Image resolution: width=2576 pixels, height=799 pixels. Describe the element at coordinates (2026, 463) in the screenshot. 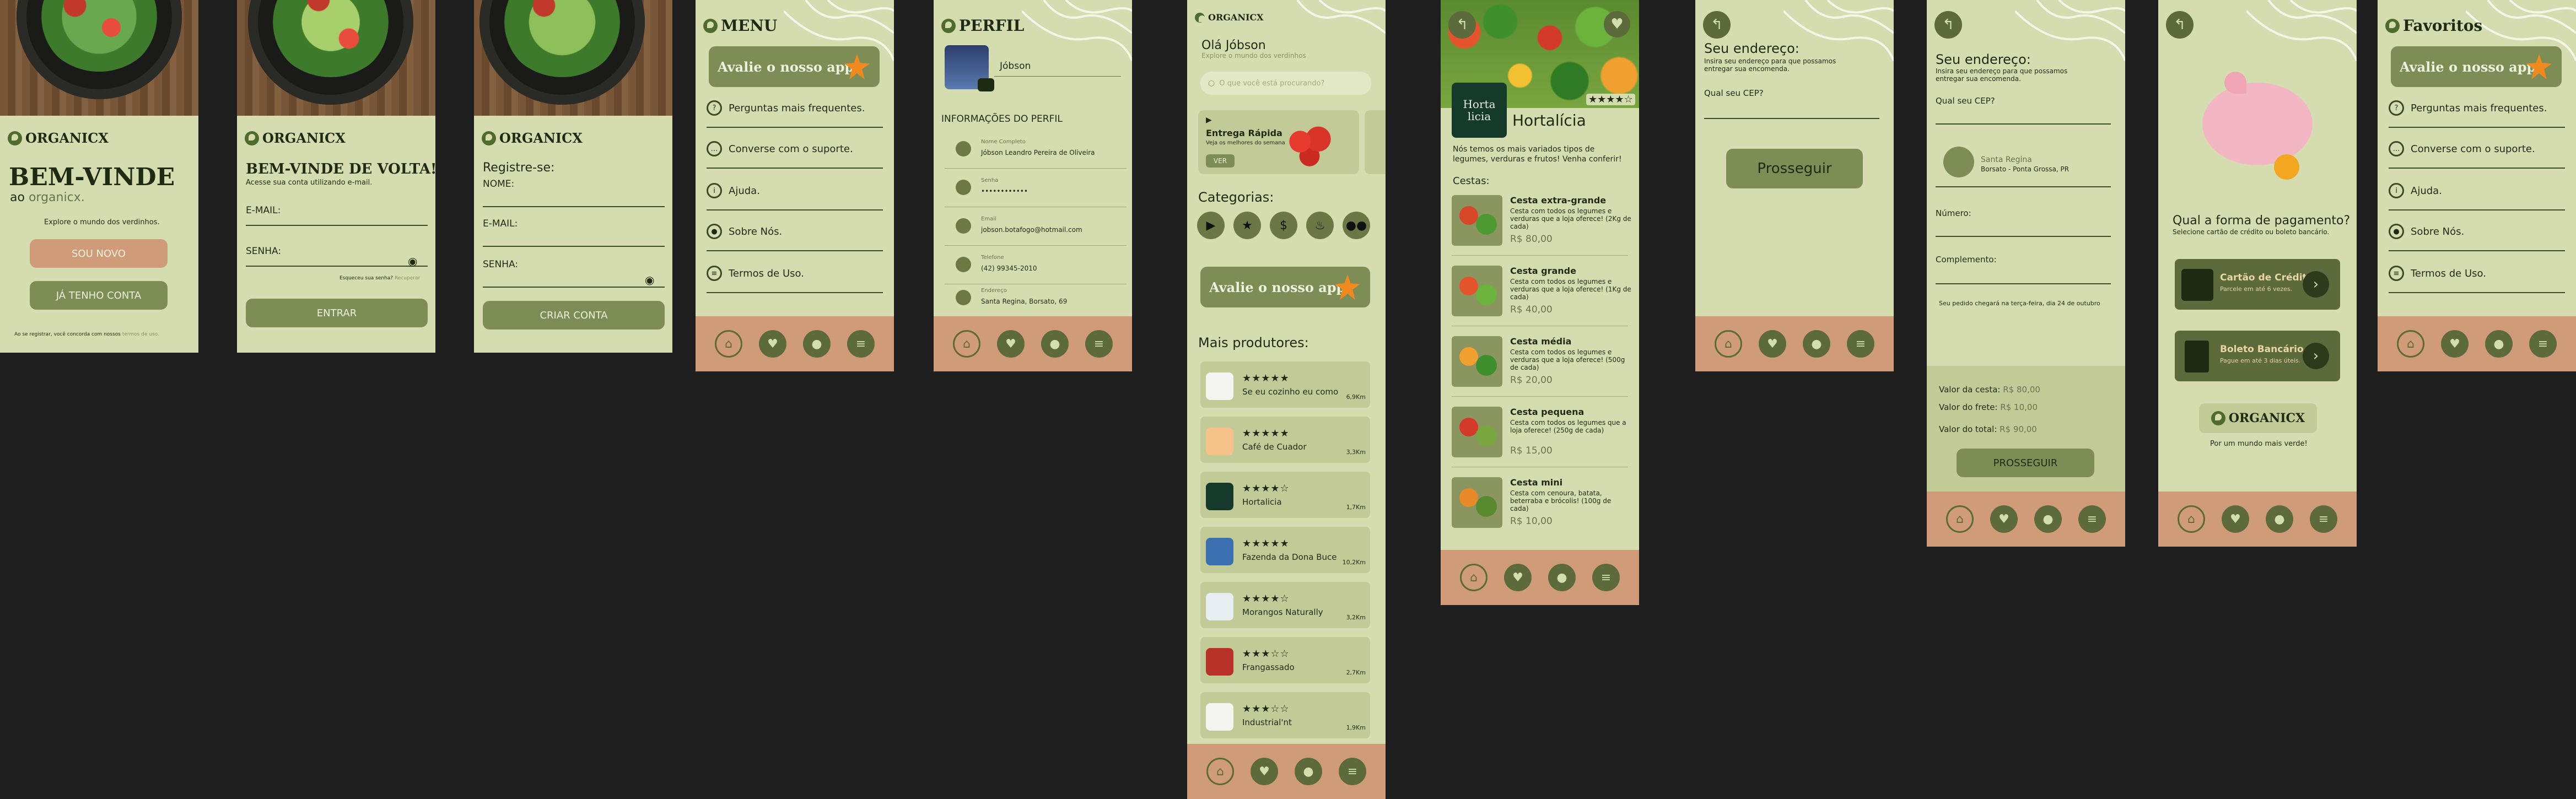

I see `continue-button: PROSSEGUIR` at that location.